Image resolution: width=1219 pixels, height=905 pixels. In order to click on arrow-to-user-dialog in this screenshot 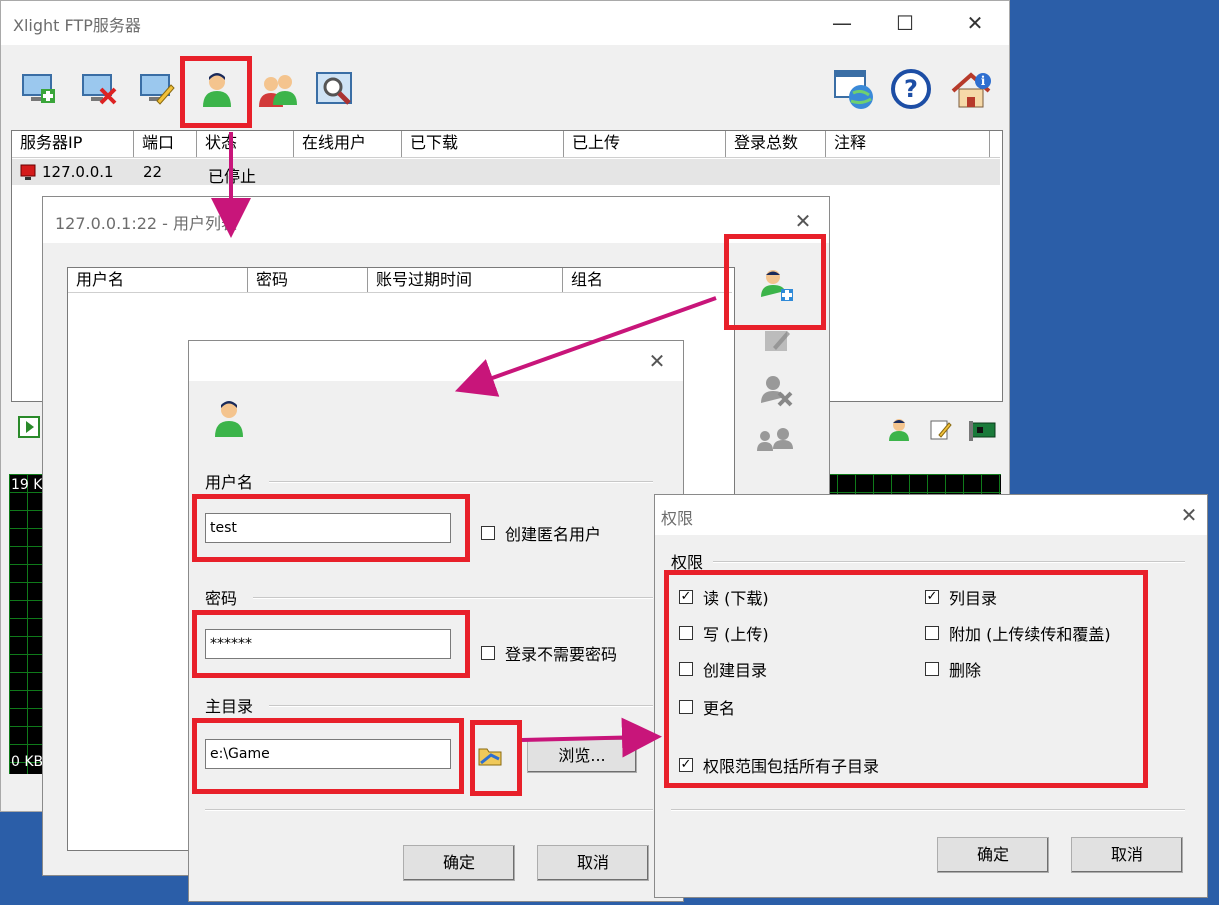, I will do `click(585, 346)`.